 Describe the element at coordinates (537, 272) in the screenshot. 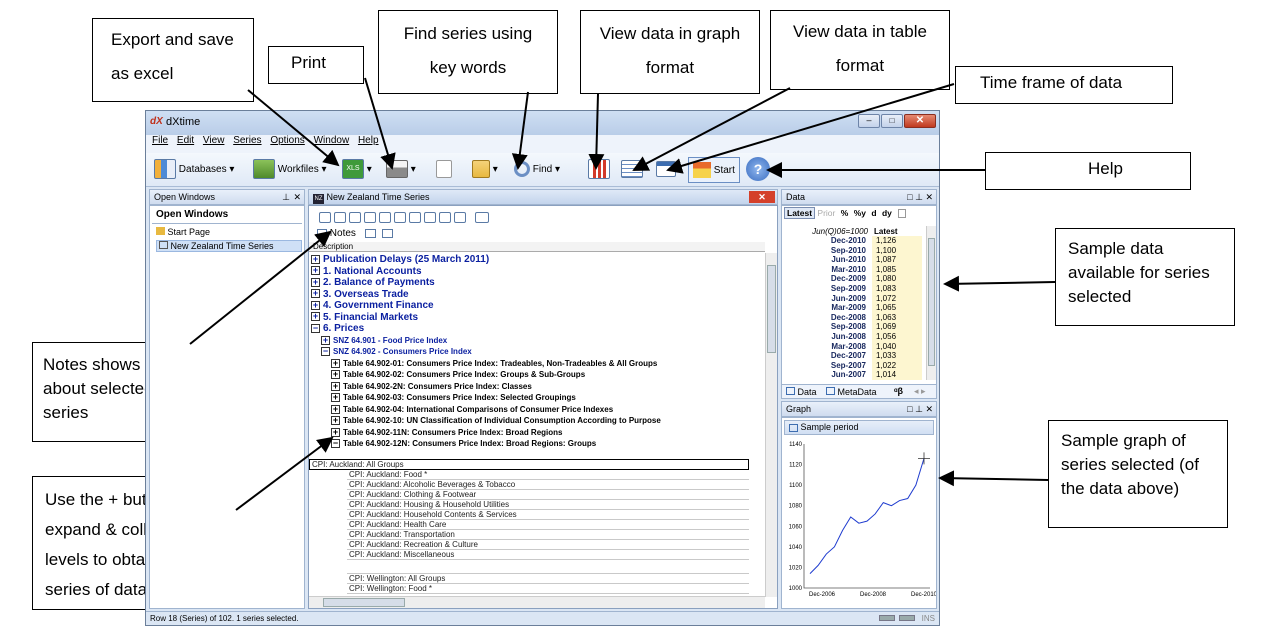

I see `tree-node: +1. National Accounts` at that location.